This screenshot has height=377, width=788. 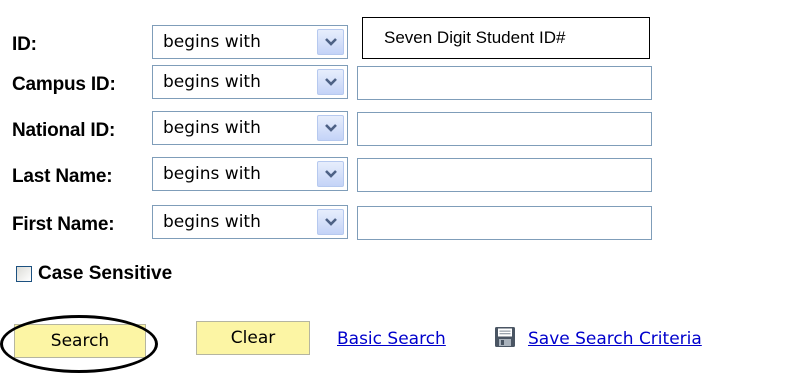 What do you see at coordinates (64, 84) in the screenshot?
I see `campus-id-label: Campus ID:` at bounding box center [64, 84].